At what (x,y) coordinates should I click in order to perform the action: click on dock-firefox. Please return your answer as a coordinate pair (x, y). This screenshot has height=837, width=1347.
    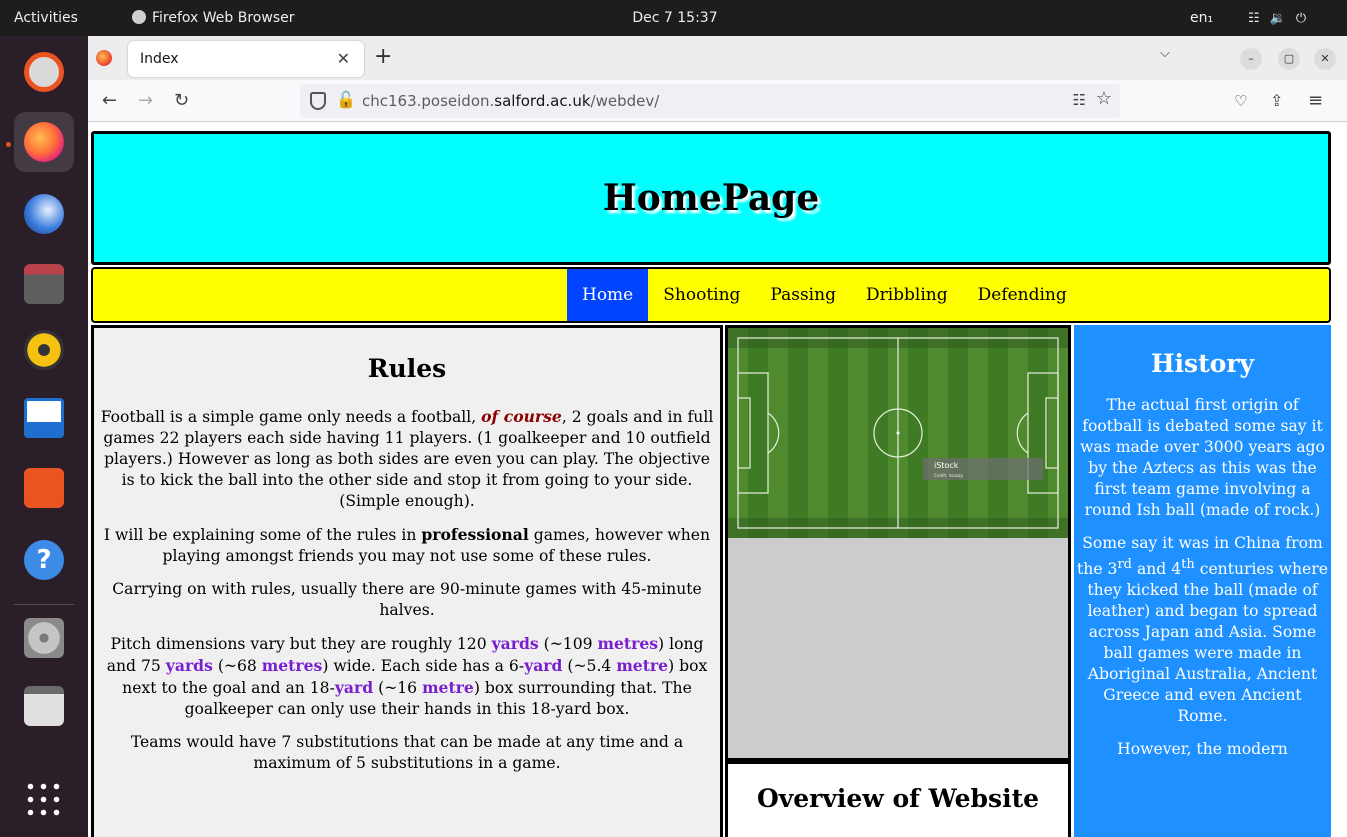
    Looking at the image, I should click on (44, 142).